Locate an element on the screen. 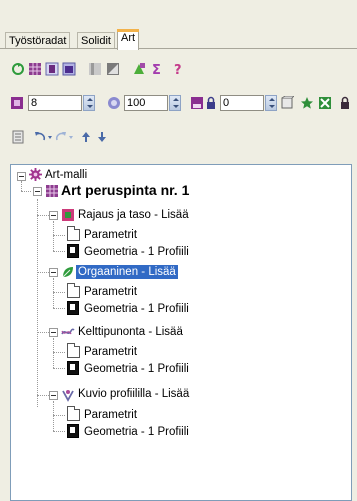  tree-group-label: Kelttipunonta - Lisää is located at coordinates (130, 332).